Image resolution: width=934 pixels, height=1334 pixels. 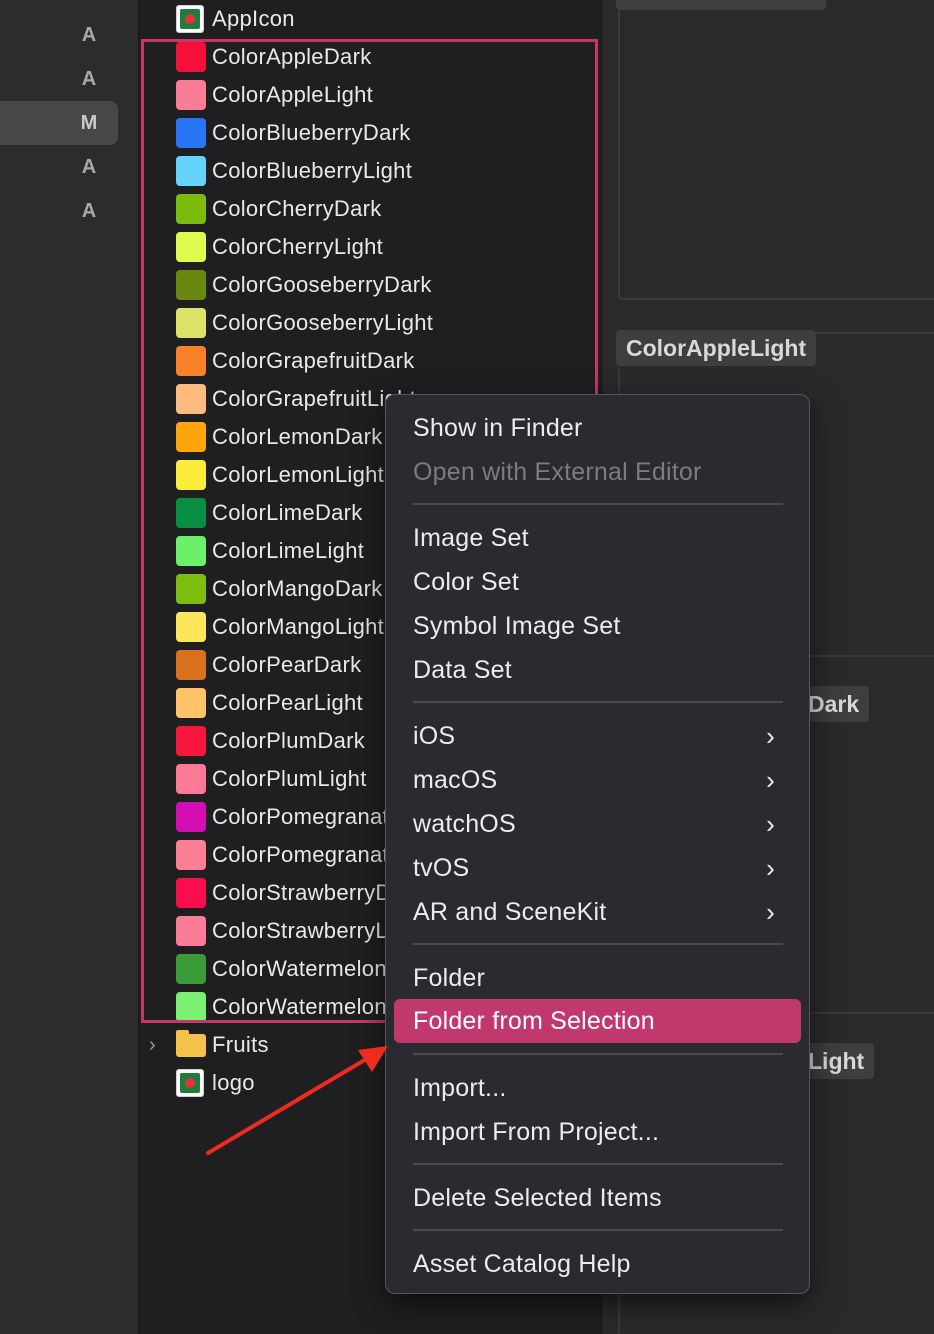 What do you see at coordinates (370, 95) in the screenshot?
I see `list-item-color-set: ColorAppleLight` at bounding box center [370, 95].